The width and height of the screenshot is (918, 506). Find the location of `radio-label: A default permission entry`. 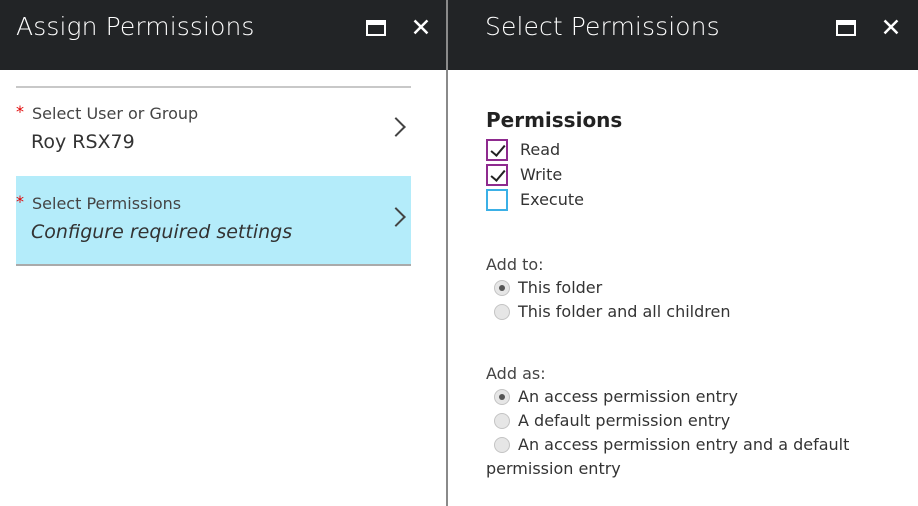

radio-label: A default permission entry is located at coordinates (624, 420).